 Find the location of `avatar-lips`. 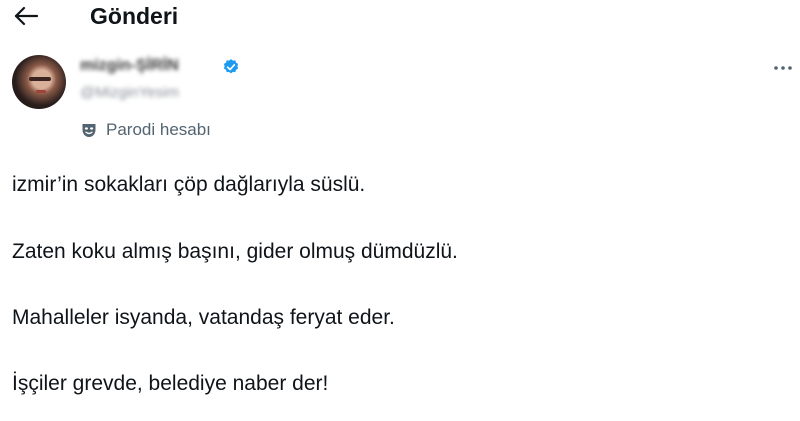

avatar-lips is located at coordinates (41, 91).